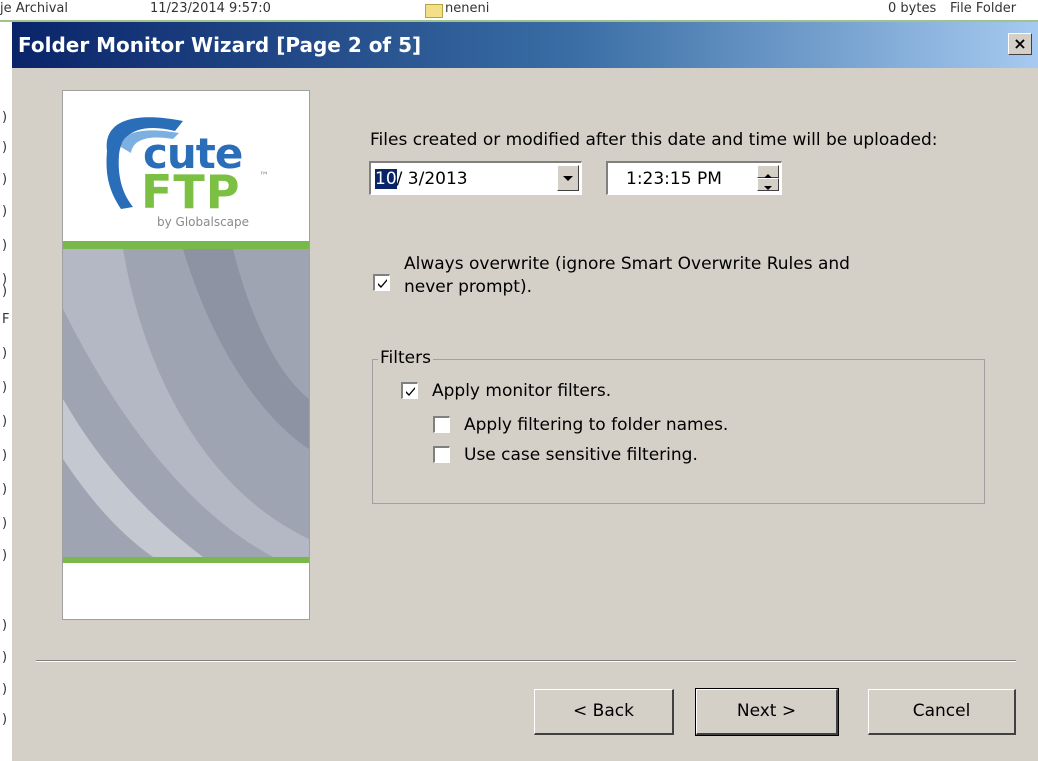  I want to click on date-month-selected: 10, so click(386, 179).